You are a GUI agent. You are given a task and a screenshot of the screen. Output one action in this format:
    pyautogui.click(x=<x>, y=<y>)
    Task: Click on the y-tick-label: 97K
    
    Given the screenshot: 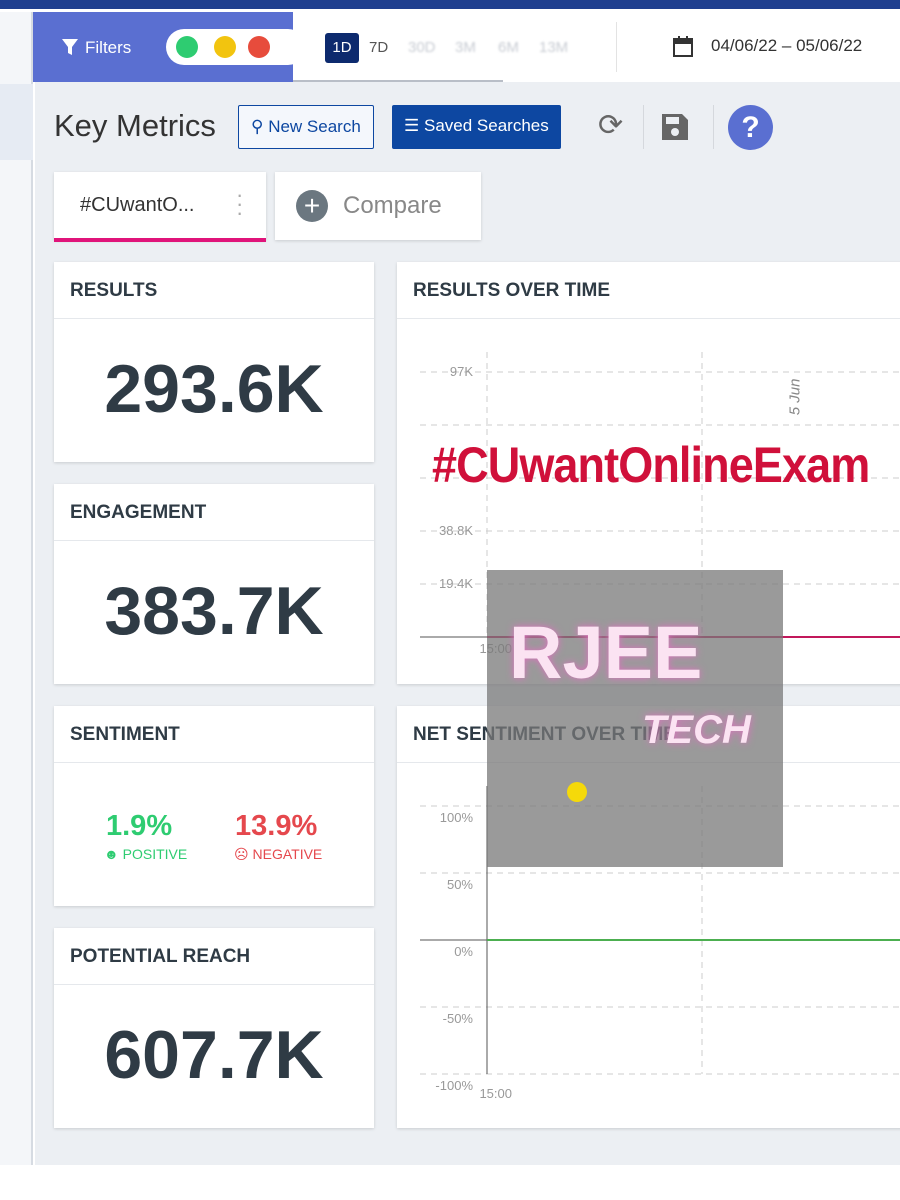 What is the action you would take?
    pyautogui.click(x=461, y=371)
    